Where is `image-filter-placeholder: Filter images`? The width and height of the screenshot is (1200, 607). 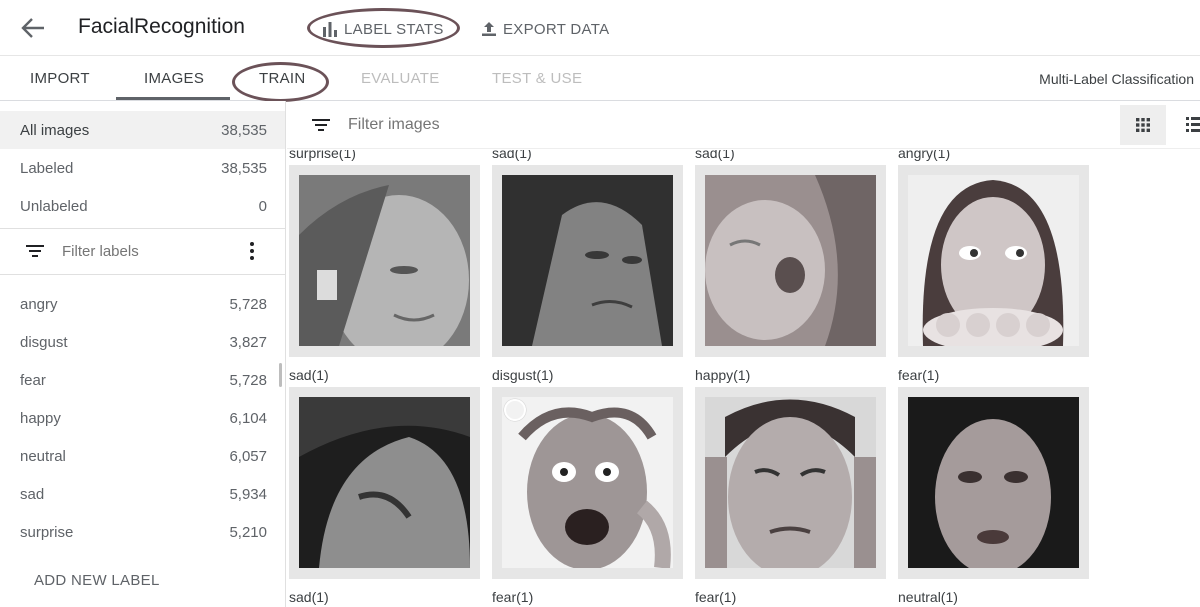 image-filter-placeholder: Filter images is located at coordinates (394, 124).